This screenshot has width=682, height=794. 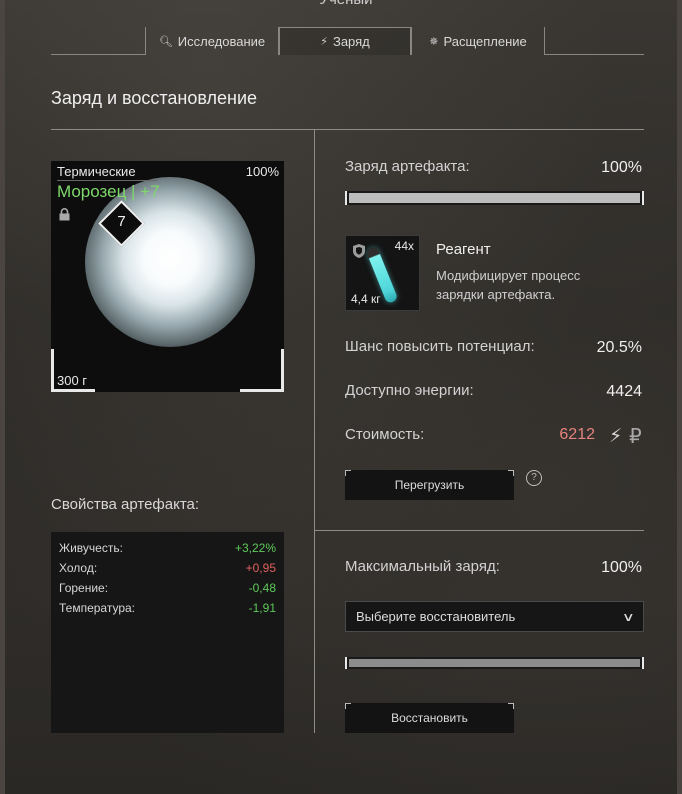 What do you see at coordinates (167, 548) in the screenshot?
I see `property-row: Живучесть: +3,22%` at bounding box center [167, 548].